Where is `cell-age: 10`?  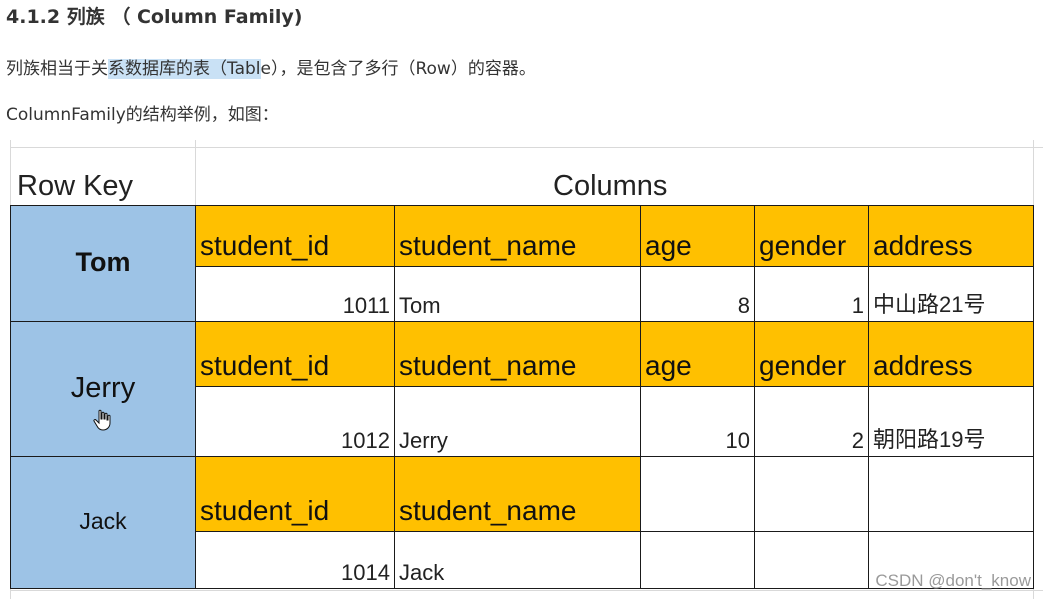 cell-age: 10 is located at coordinates (697, 421).